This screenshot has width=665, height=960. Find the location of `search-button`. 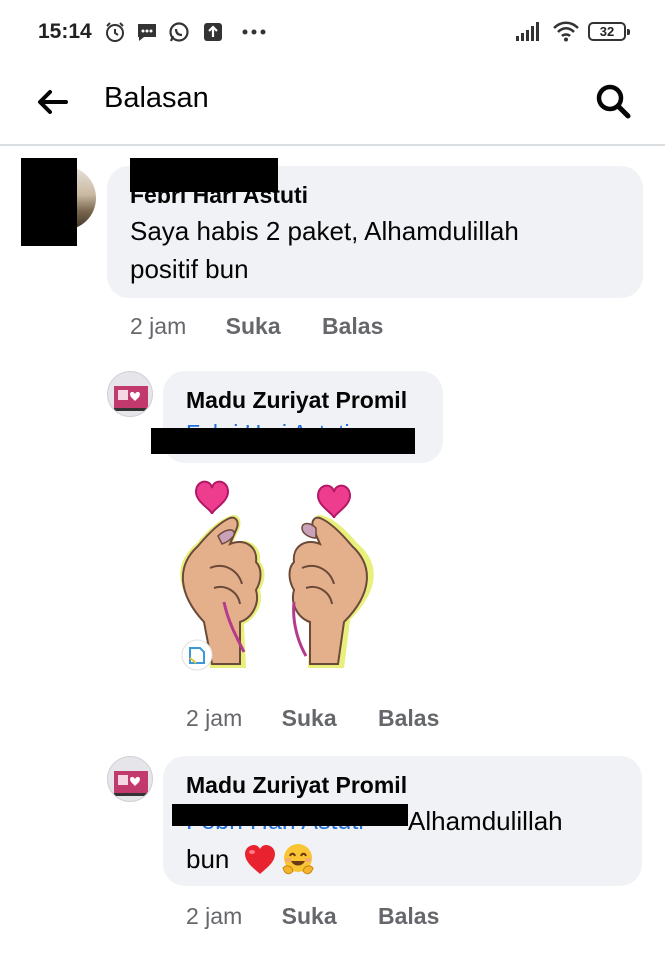

search-button is located at coordinates (613, 101).